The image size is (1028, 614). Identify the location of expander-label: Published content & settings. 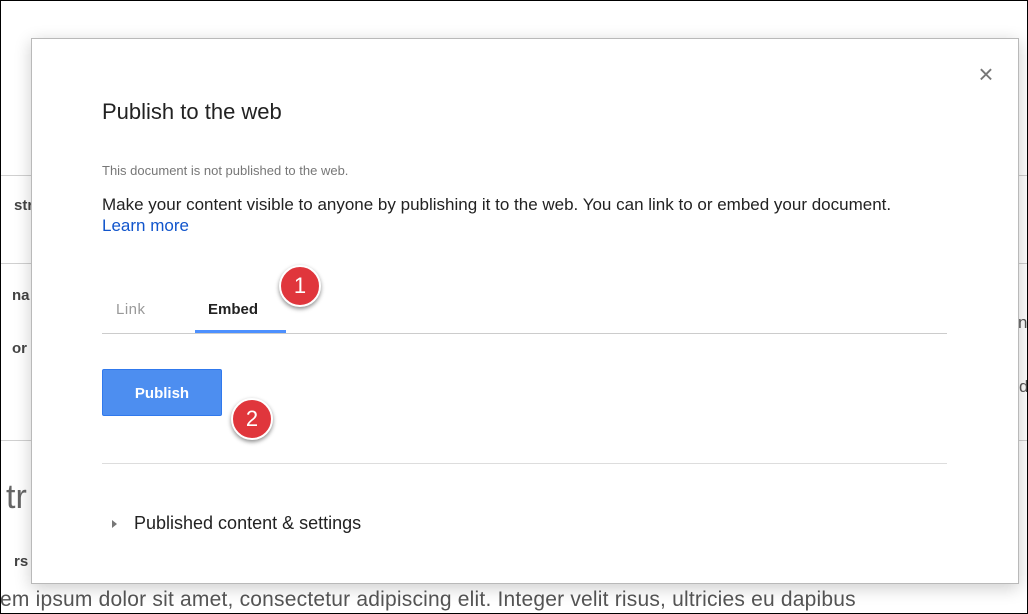
(248, 523).